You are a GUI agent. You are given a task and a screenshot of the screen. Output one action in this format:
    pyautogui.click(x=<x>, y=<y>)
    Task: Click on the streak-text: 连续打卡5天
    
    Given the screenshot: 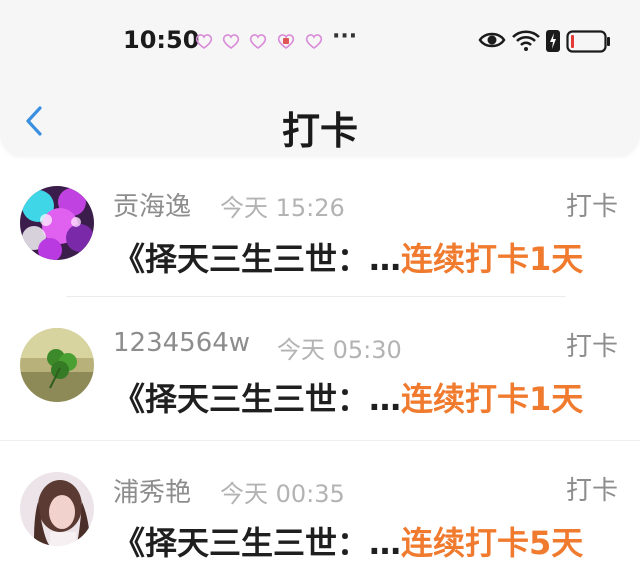 What is the action you would take?
    pyautogui.click(x=492, y=543)
    